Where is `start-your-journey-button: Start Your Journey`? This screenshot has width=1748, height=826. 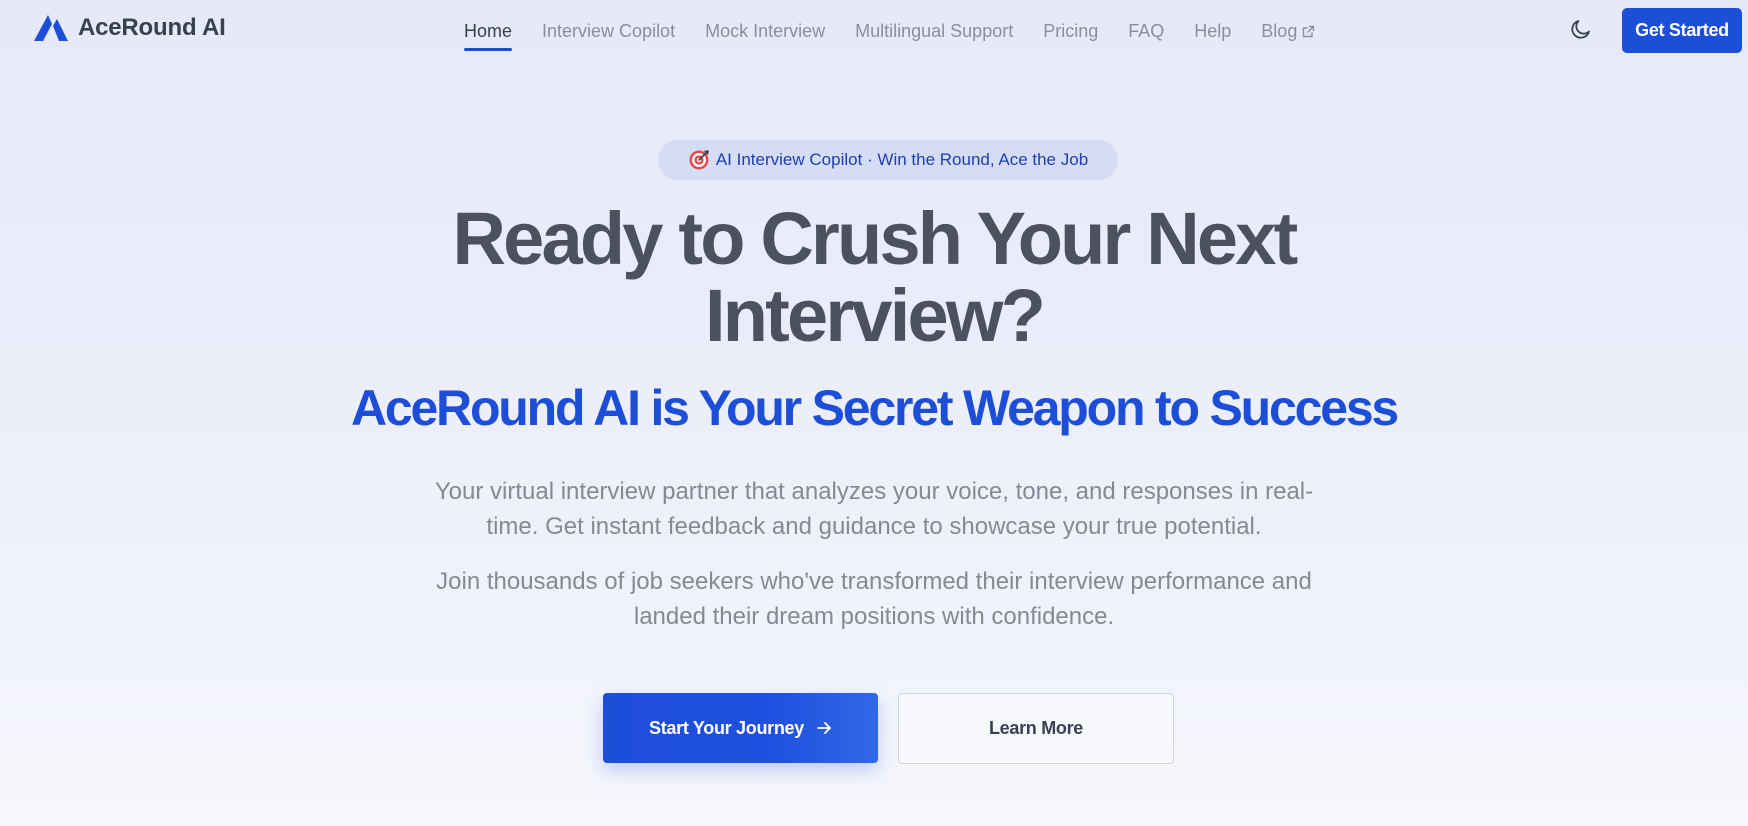
start-your-journey-button: Start Your Journey is located at coordinates (740, 728).